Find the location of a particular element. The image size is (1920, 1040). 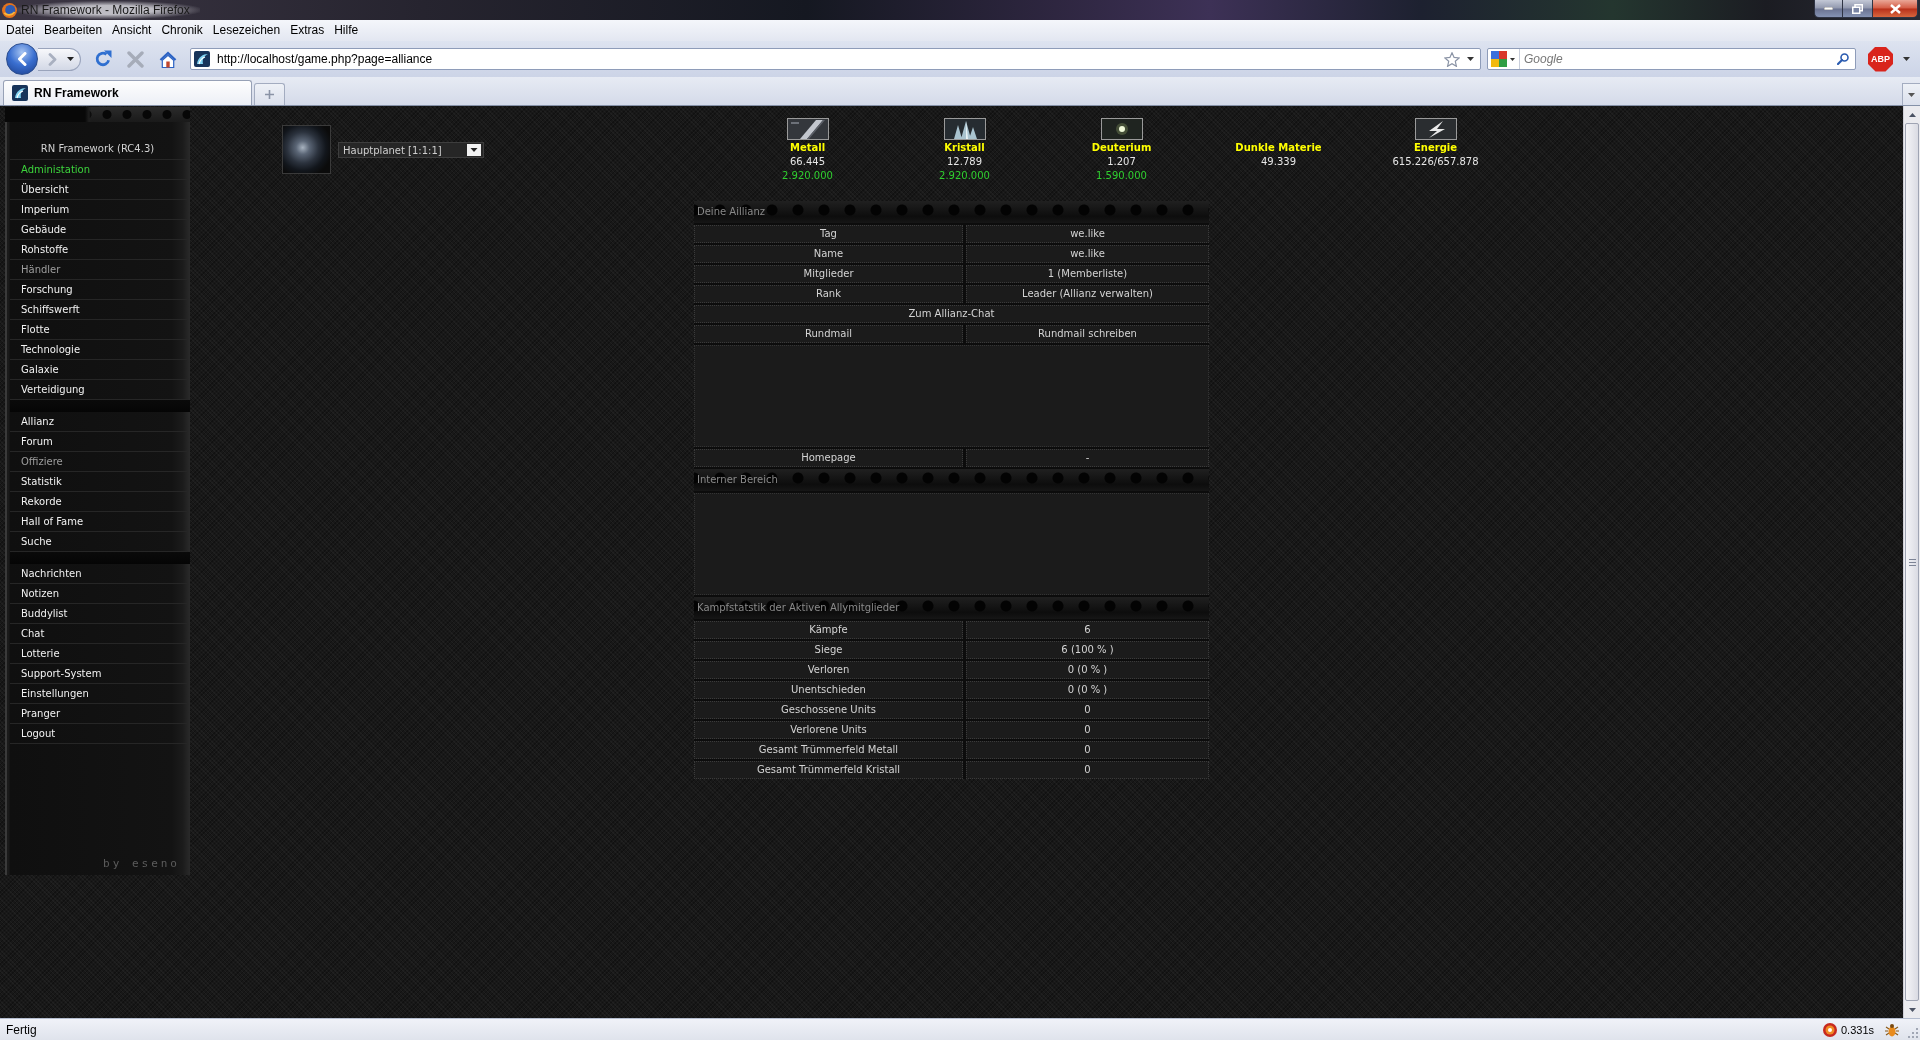

sidebar-link: Lotterie is located at coordinates (98, 654).